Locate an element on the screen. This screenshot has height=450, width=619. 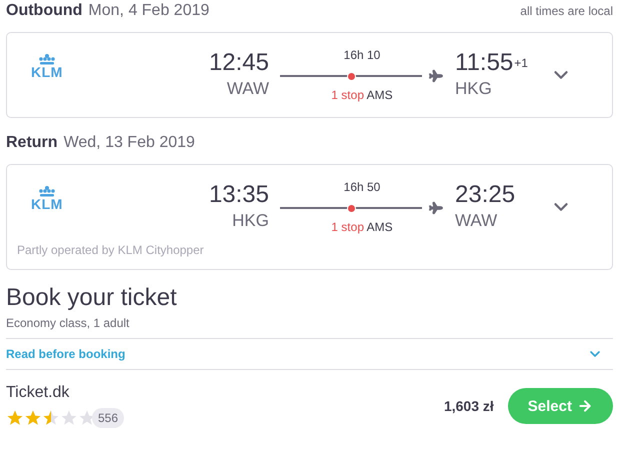
arrival-airport: WAW is located at coordinates (476, 221).